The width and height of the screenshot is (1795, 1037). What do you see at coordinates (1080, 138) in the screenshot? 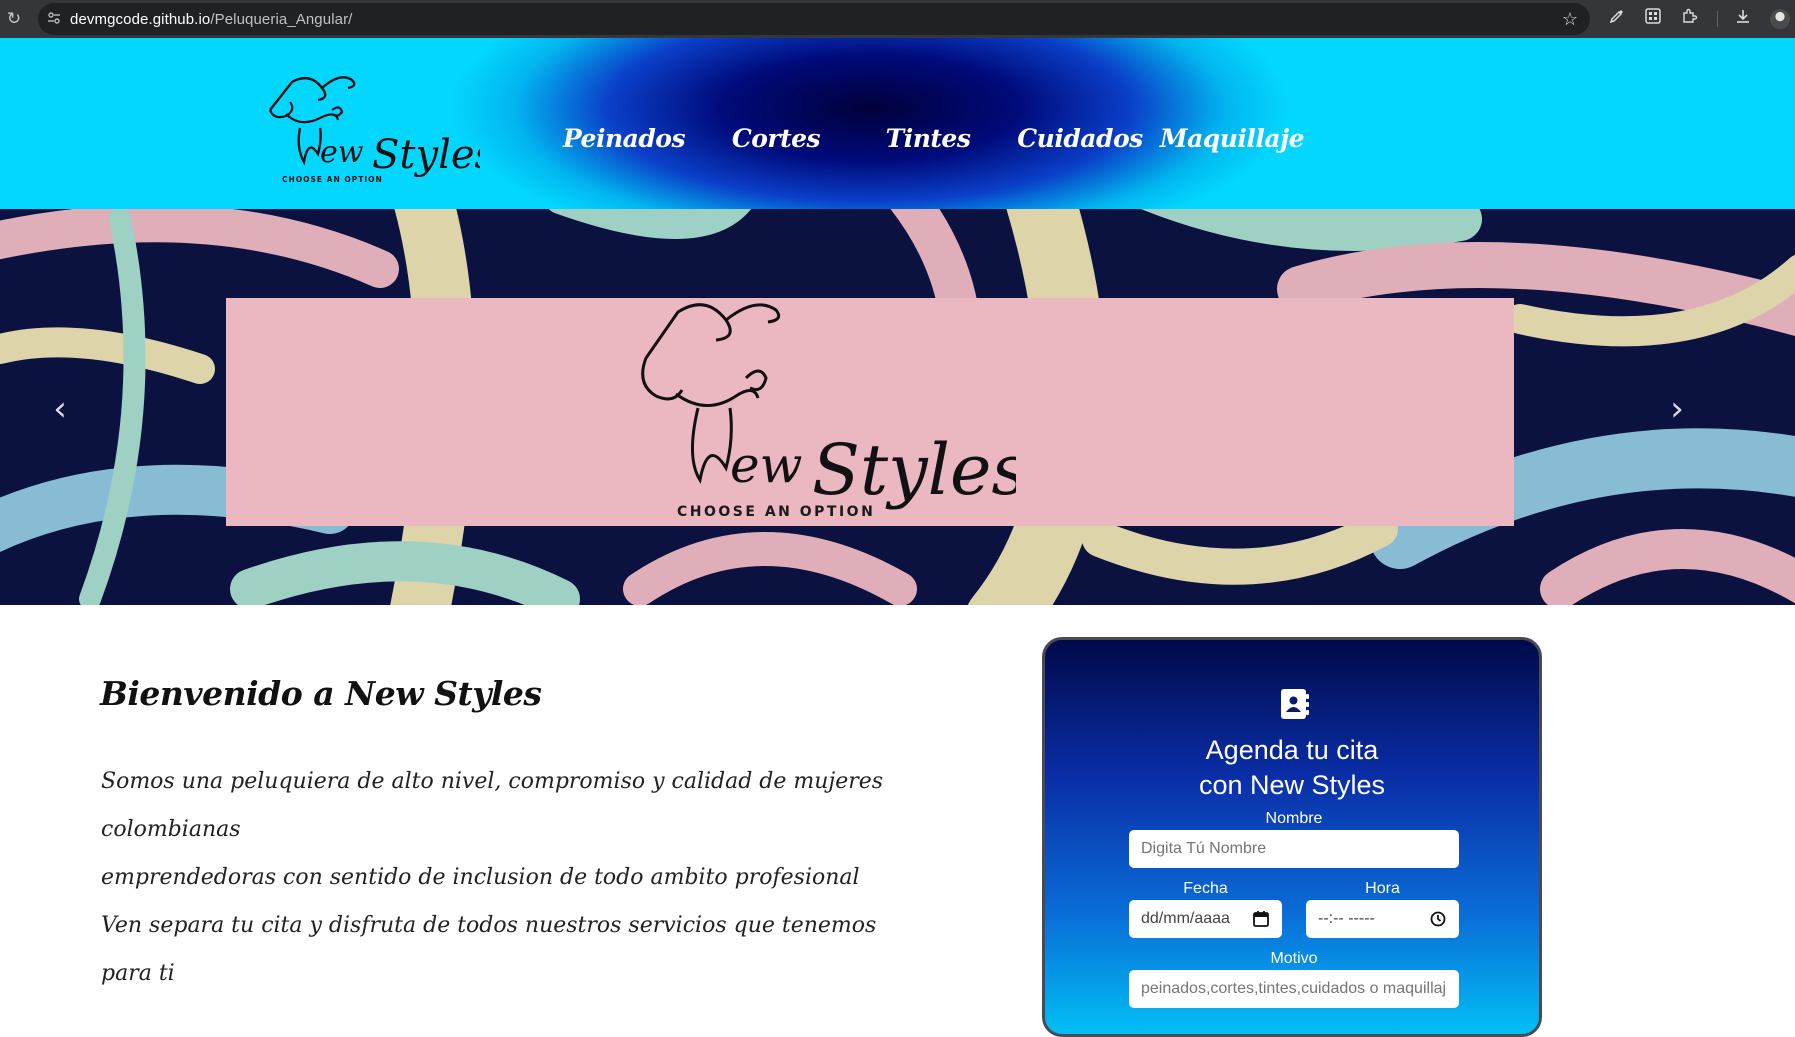
I see `nav-item-cuidados: Cuidados` at bounding box center [1080, 138].